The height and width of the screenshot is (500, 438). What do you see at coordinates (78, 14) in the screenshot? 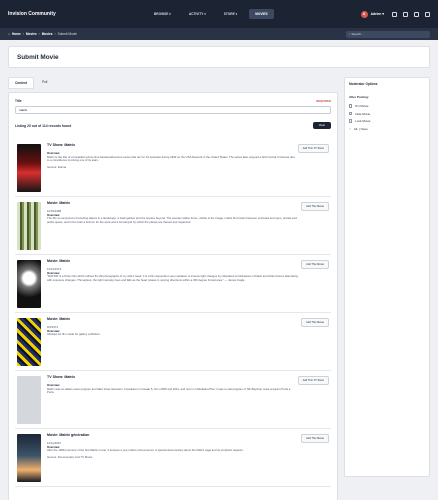
I see `site-logo: Invision Community` at bounding box center [78, 14].